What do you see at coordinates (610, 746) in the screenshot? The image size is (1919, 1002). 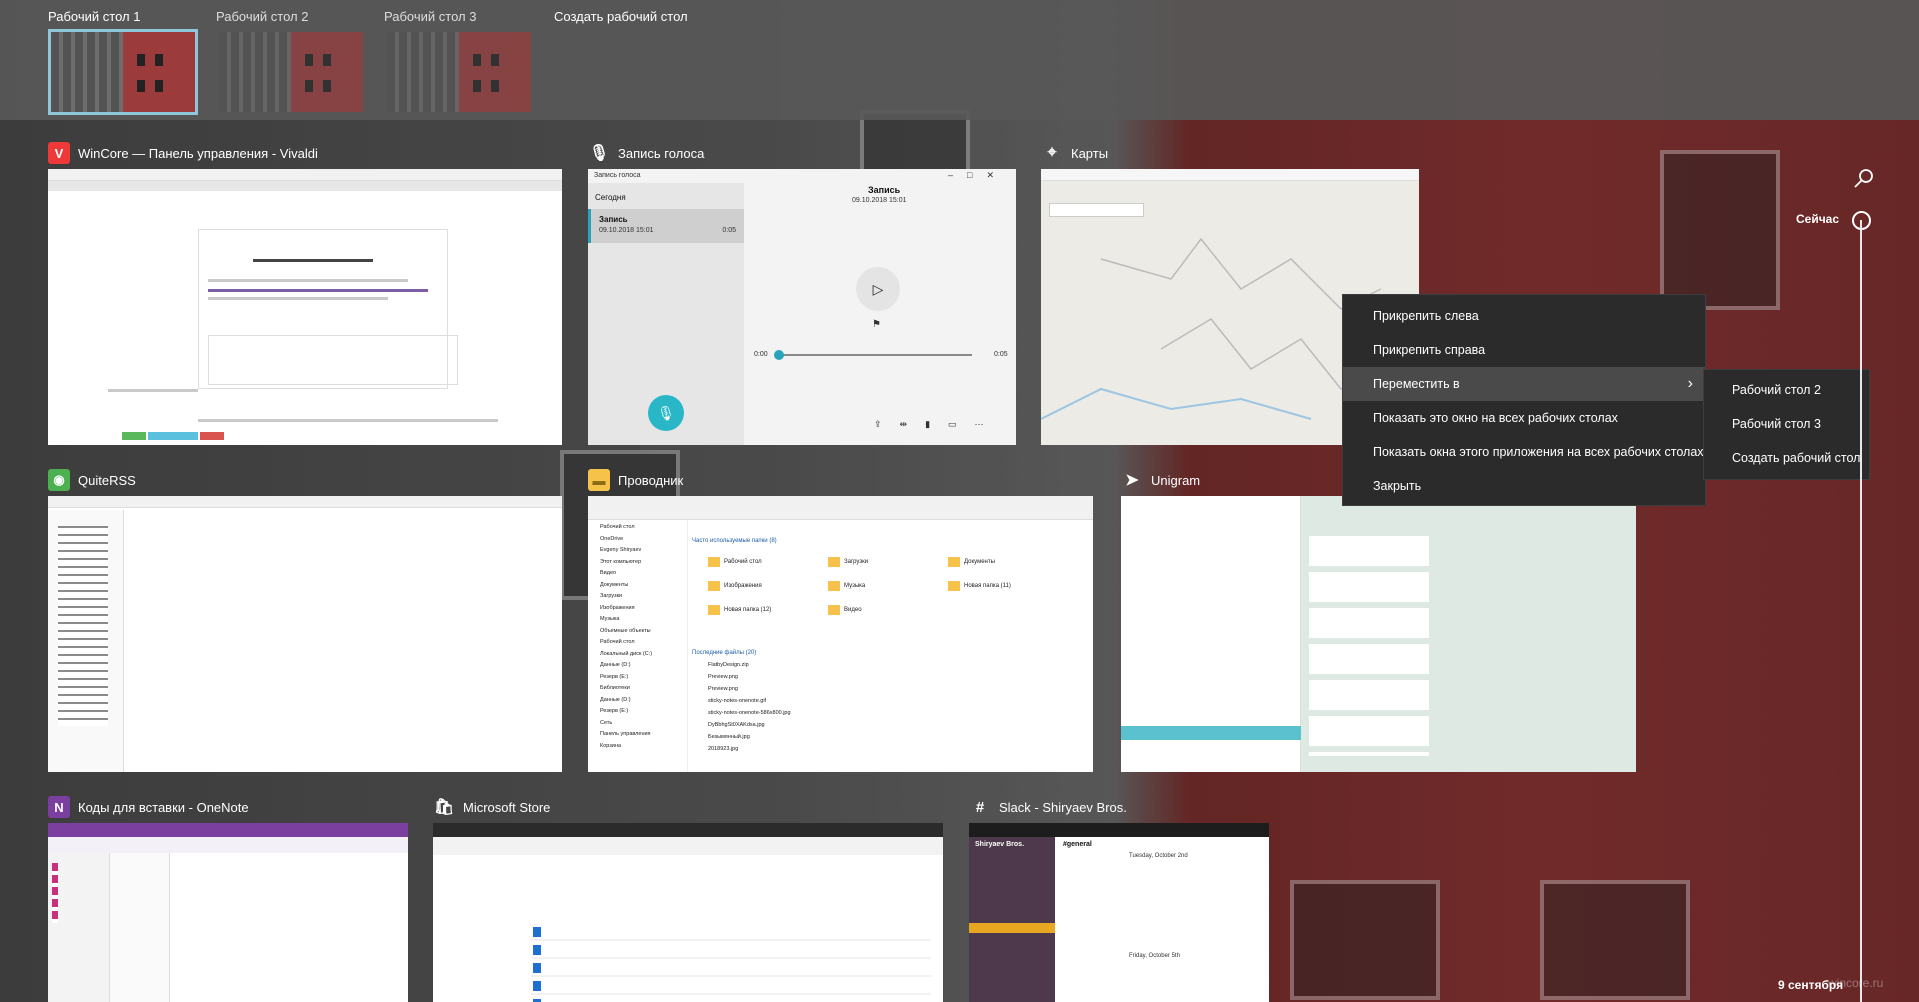 I see `explorer-sidebar-item: Корзина` at bounding box center [610, 746].